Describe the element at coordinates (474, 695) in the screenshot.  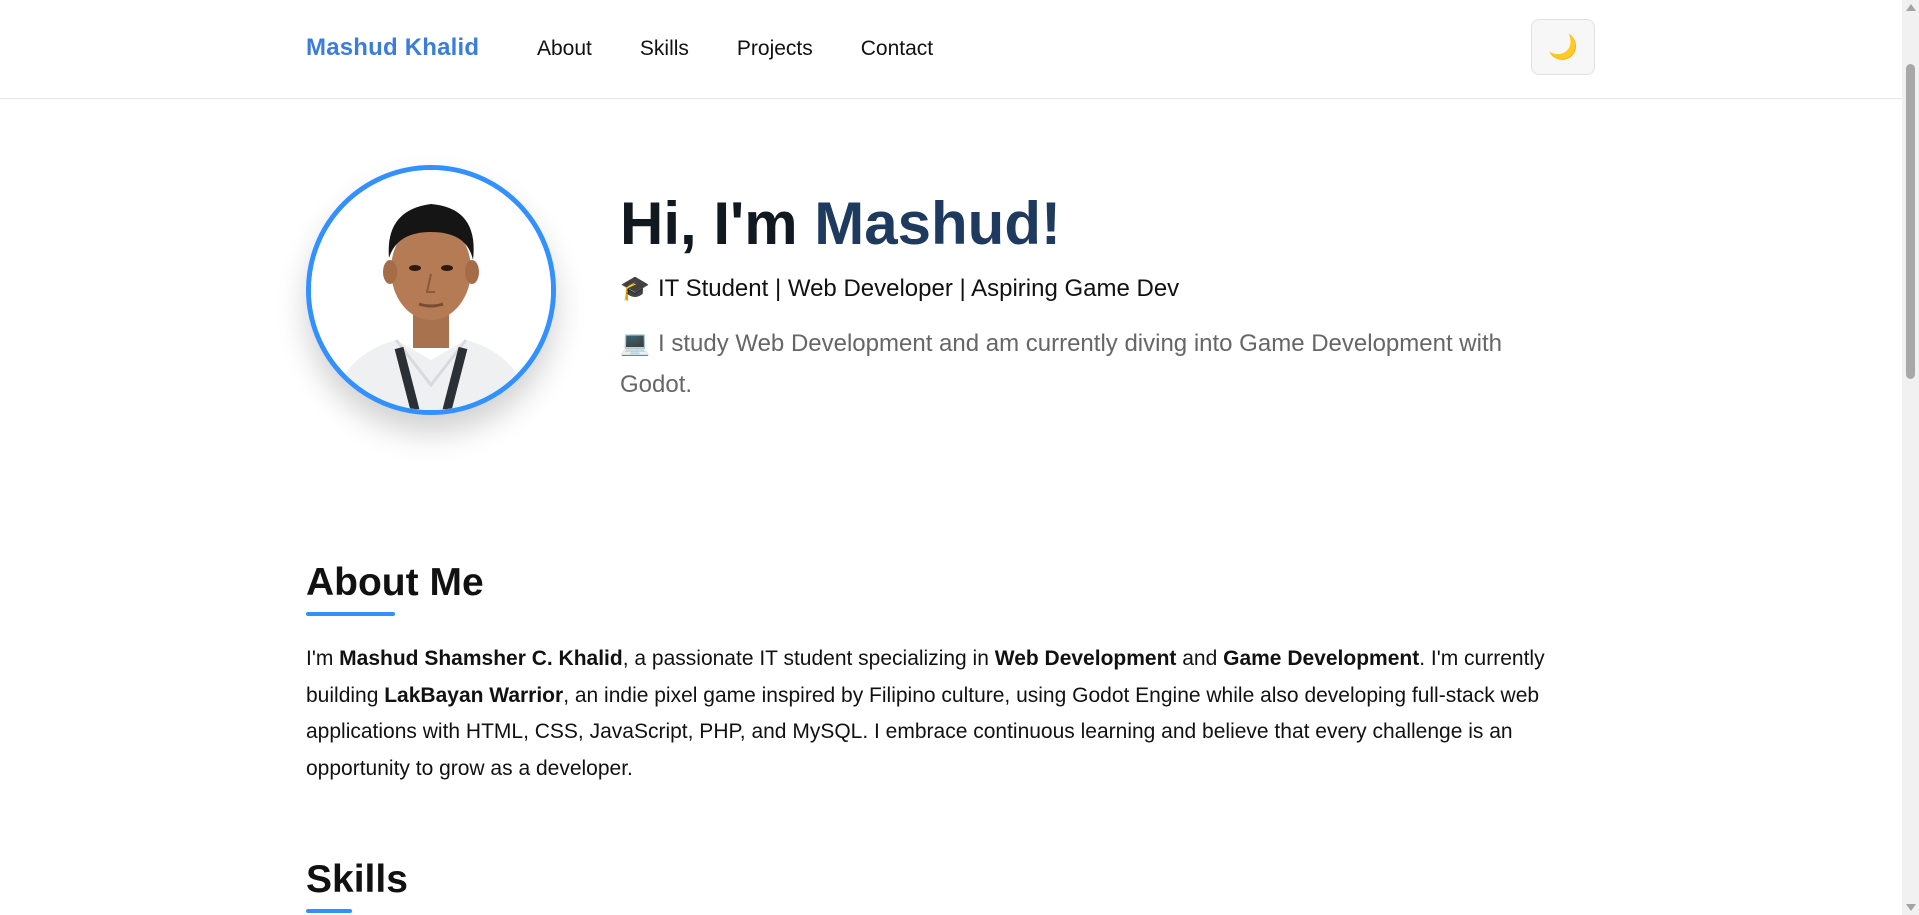
I see `about-project-name: LakBayan Warrior` at that location.